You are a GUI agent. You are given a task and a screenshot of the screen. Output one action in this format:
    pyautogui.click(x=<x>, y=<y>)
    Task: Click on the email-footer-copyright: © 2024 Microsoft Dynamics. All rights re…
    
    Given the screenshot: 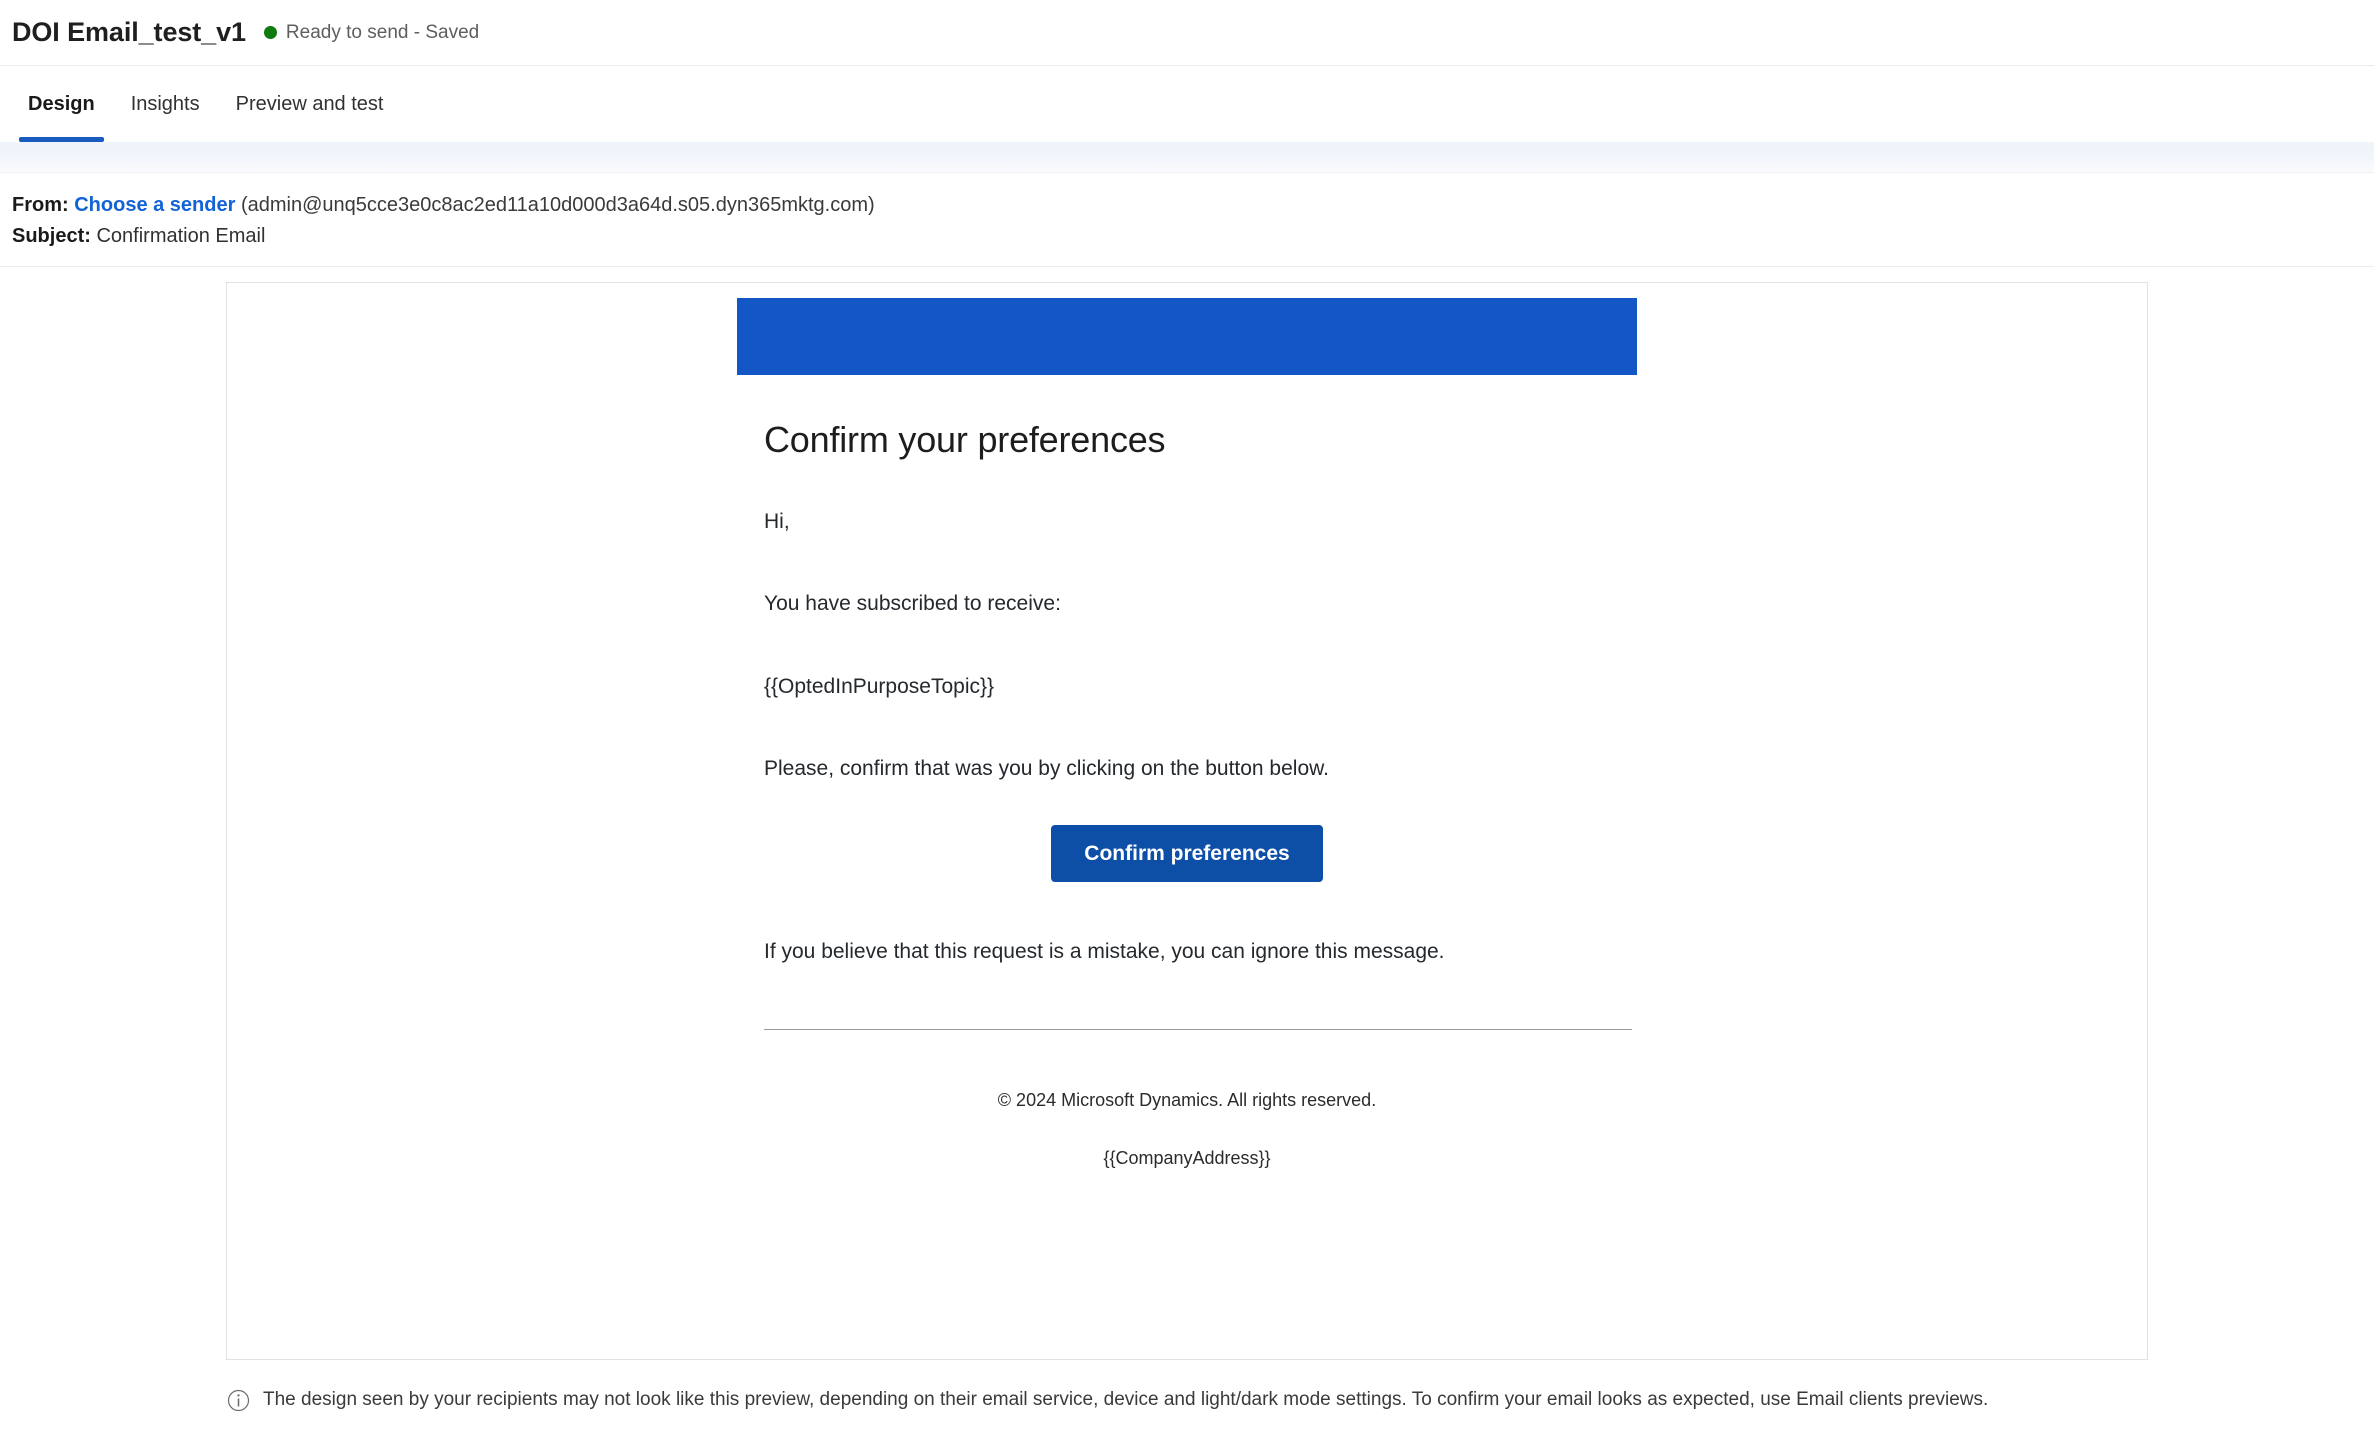 What is the action you would take?
    pyautogui.click(x=1187, y=1100)
    